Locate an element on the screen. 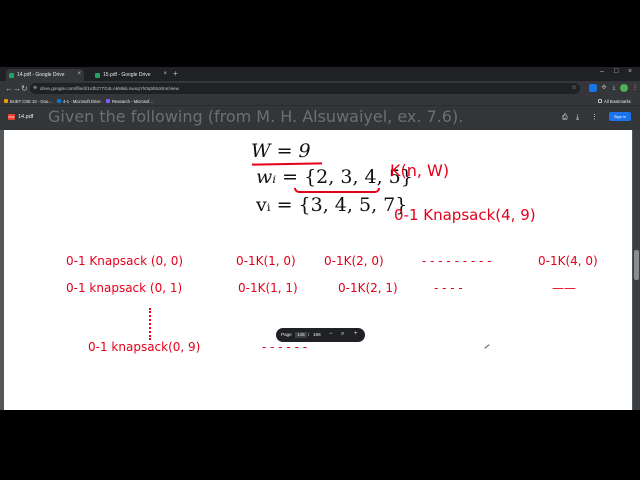 This screenshot has width=640, height=480. menu-icon: ⋮ is located at coordinates (635, 88).